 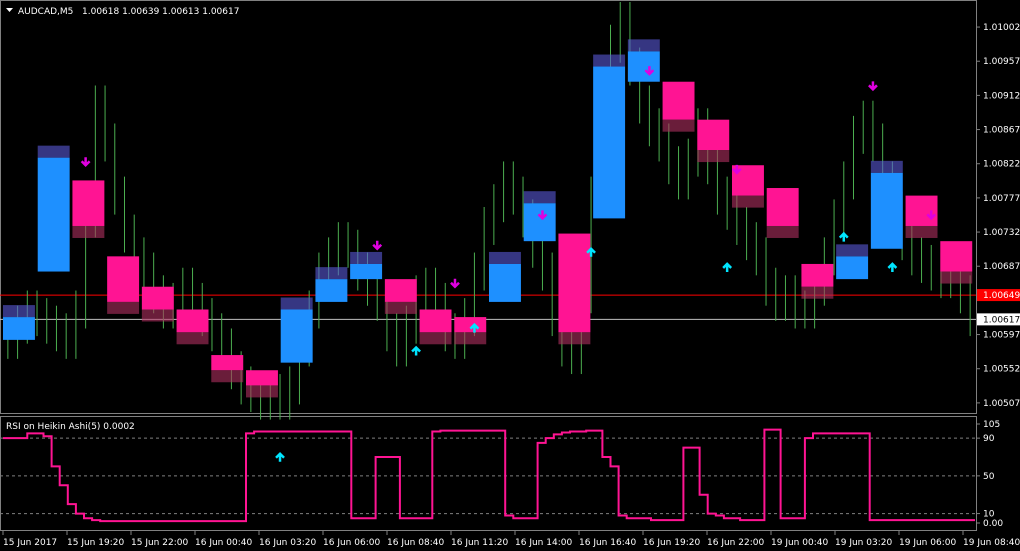 What do you see at coordinates (1001, 131) in the screenshot?
I see `price-axis-label: 1.00867` at bounding box center [1001, 131].